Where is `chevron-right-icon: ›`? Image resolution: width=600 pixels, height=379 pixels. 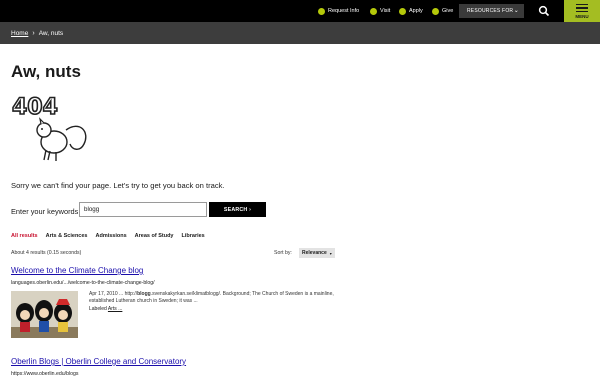
chevron-right-icon: › is located at coordinates (33, 33).